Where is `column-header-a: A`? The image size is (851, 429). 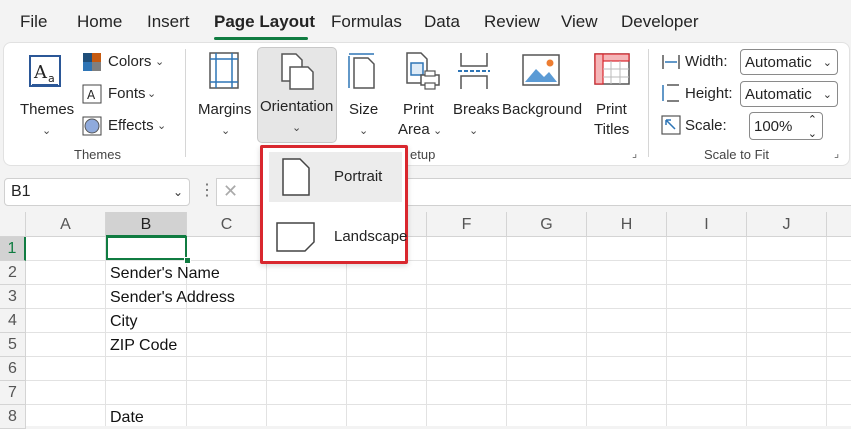 column-header-a: A is located at coordinates (66, 224).